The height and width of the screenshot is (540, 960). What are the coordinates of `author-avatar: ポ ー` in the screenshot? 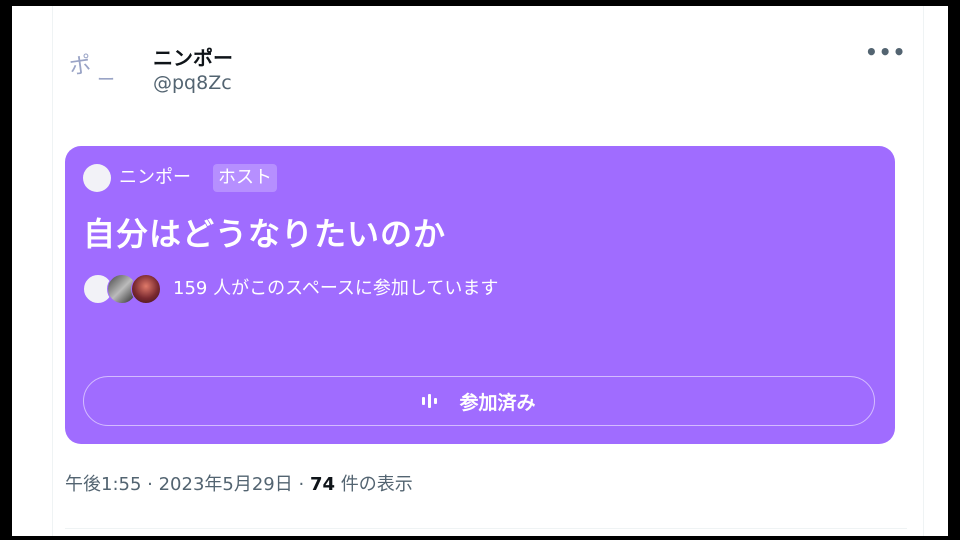 It's located at (98, 71).